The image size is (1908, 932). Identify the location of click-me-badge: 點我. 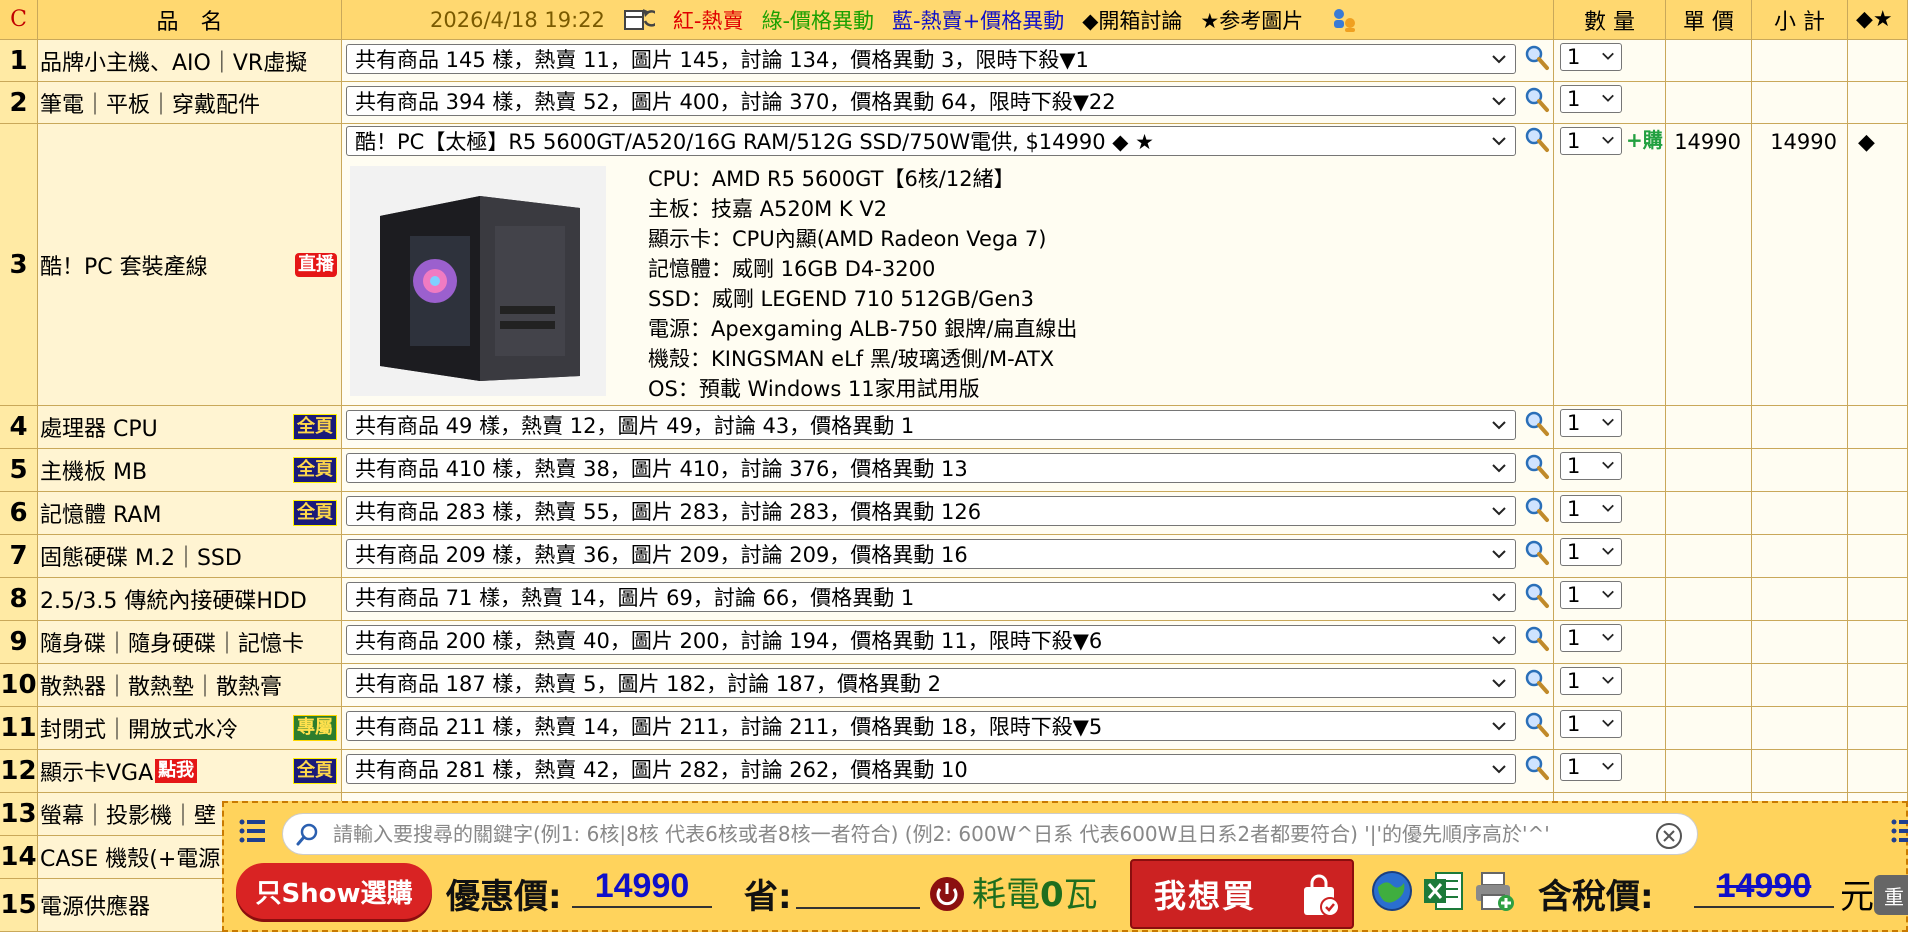
(176, 771).